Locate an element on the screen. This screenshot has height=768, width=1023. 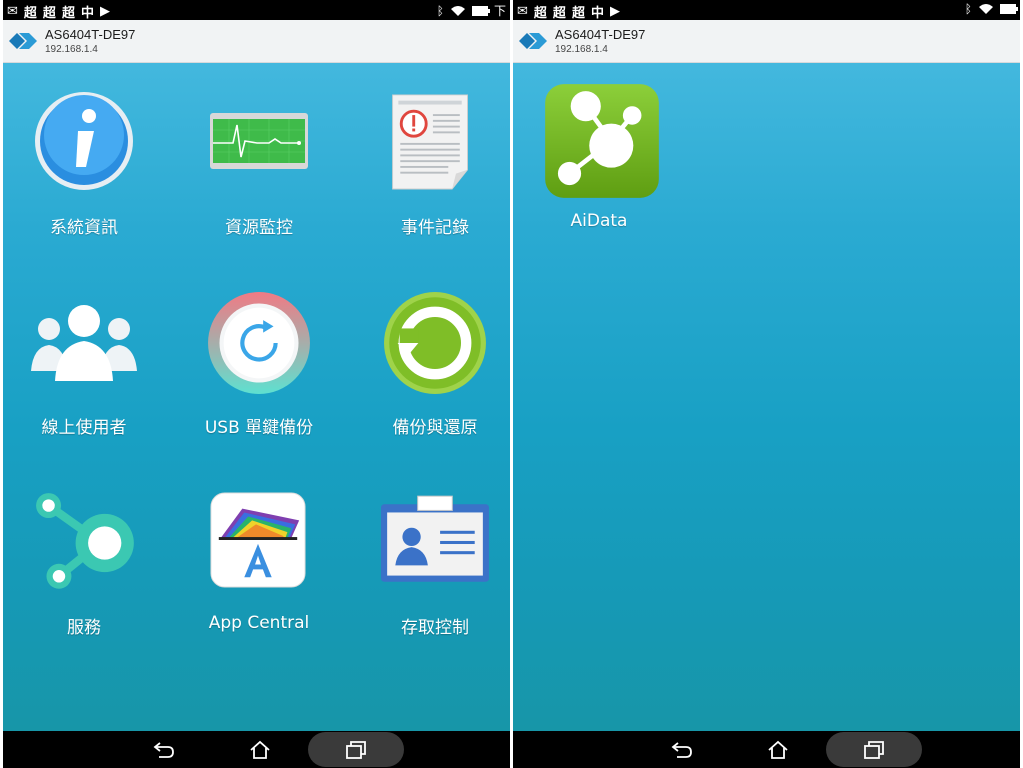
app-usb-backup: USB 單鍵備份 is located at coordinates (259, 360).